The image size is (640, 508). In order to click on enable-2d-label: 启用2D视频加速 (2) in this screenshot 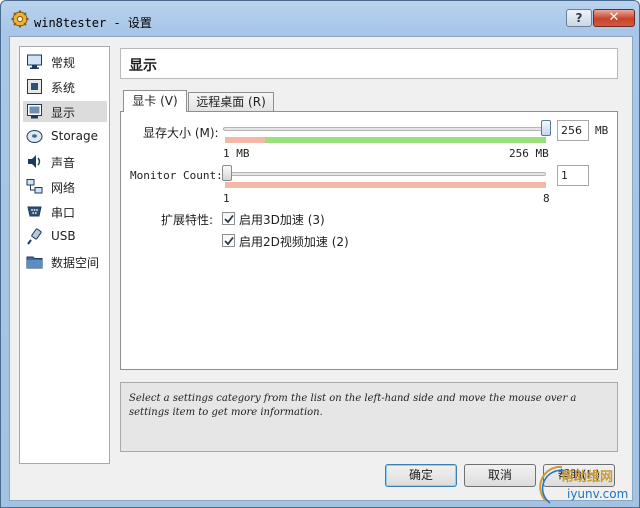, I will do `click(294, 241)`.